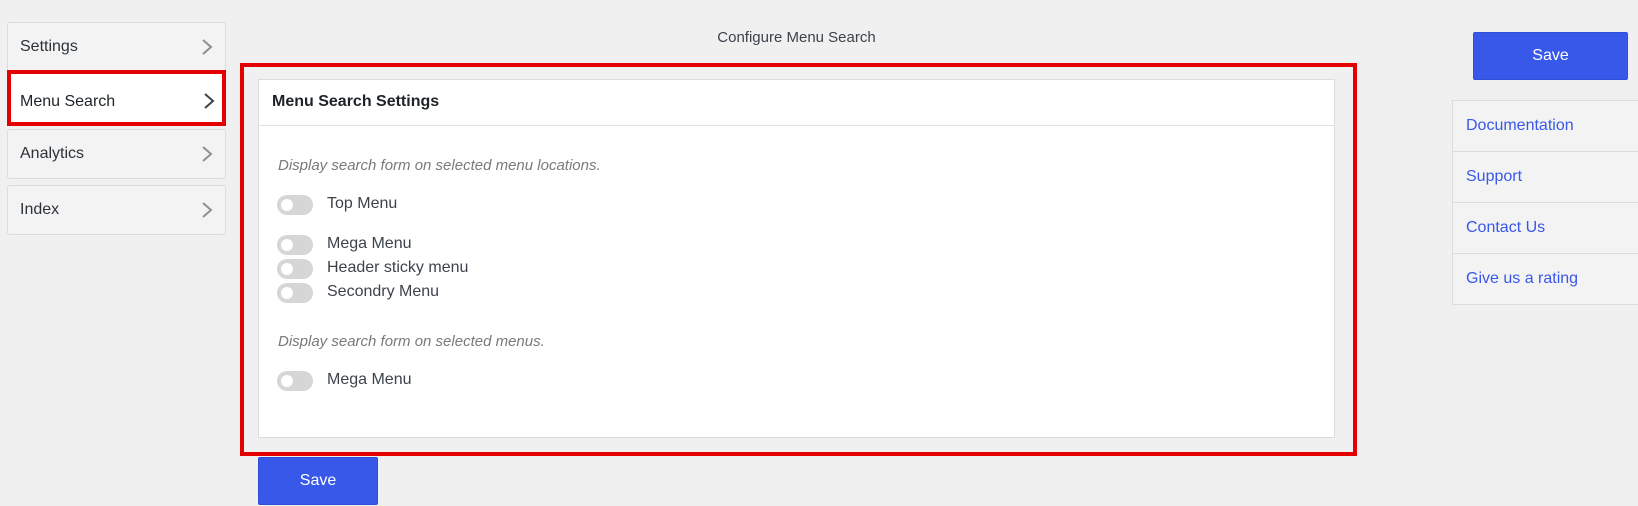 The height and width of the screenshot is (506, 1638). What do you see at coordinates (398, 267) in the screenshot?
I see `option-label-header-sticky-menu: Header sticky menu` at bounding box center [398, 267].